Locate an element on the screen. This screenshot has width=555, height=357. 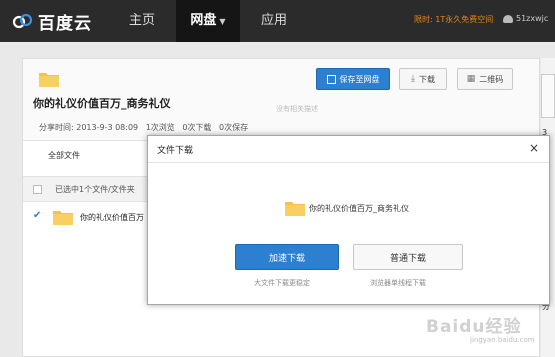
username: 51zxwjc is located at coordinates (532, 18).